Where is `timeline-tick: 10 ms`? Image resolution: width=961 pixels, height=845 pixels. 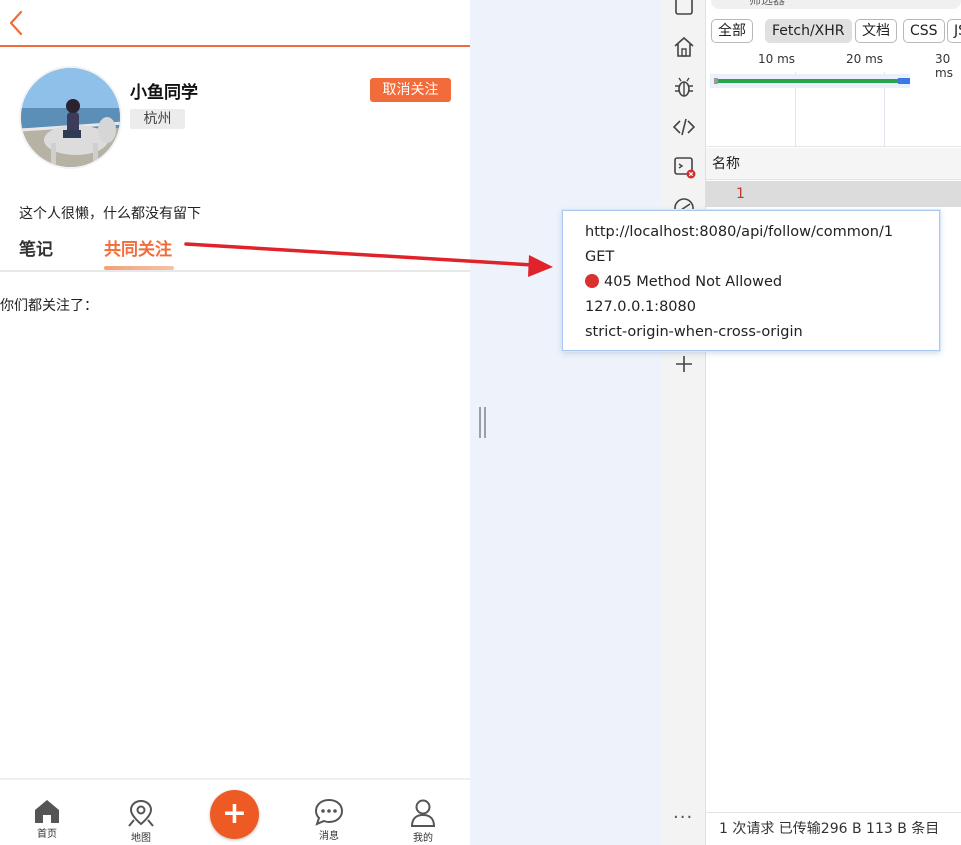 timeline-tick: 10 ms is located at coordinates (777, 59).